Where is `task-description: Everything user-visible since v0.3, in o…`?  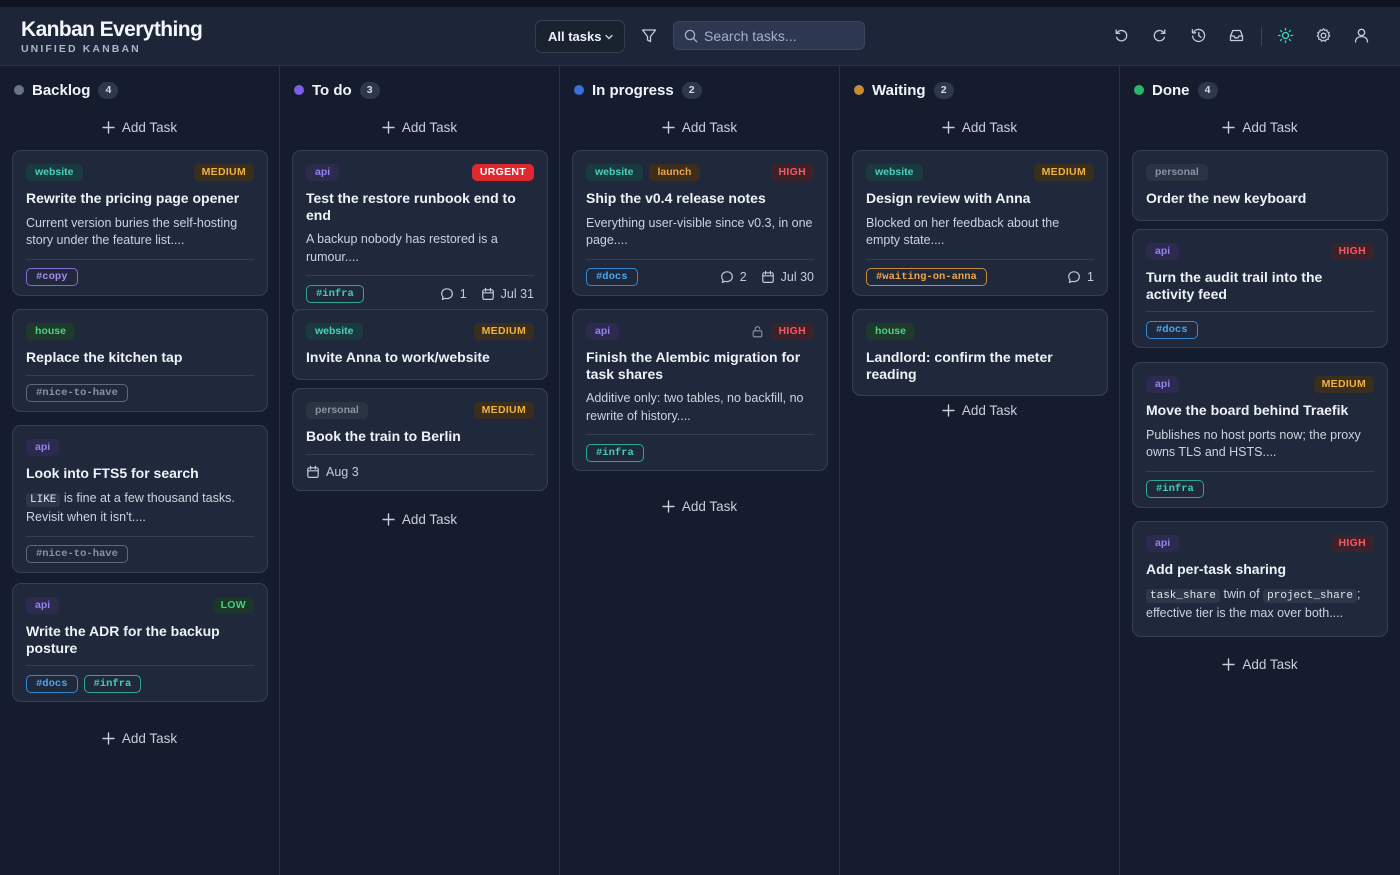 task-description: Everything user-visible since v0.3, in o… is located at coordinates (699, 231).